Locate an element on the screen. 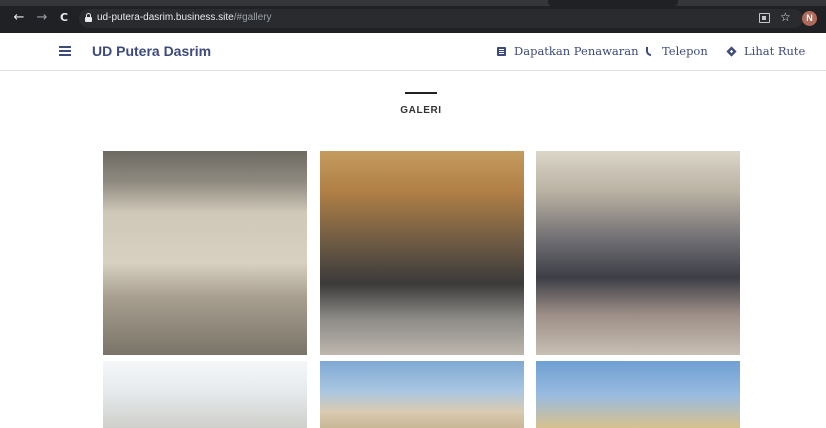  url-host: ud-putera-dasrim.business.site is located at coordinates (165, 17).